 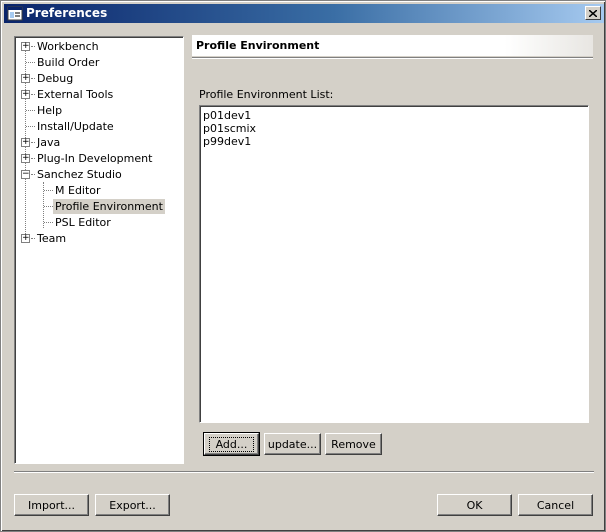 I want to click on tree-item-build-order: Build Order, so click(x=99, y=63).